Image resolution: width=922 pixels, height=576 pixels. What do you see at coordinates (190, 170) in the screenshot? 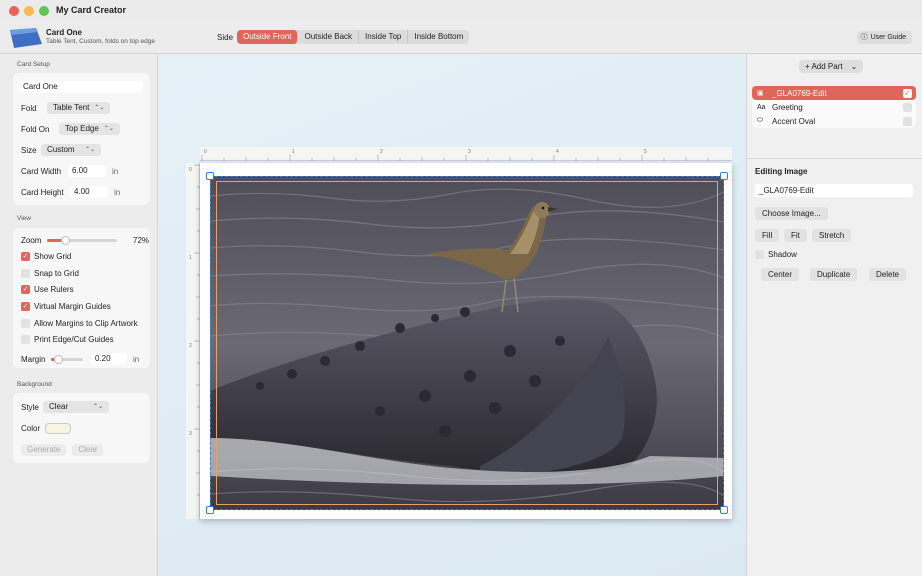
I see `ruler-label: 0` at bounding box center [190, 170].